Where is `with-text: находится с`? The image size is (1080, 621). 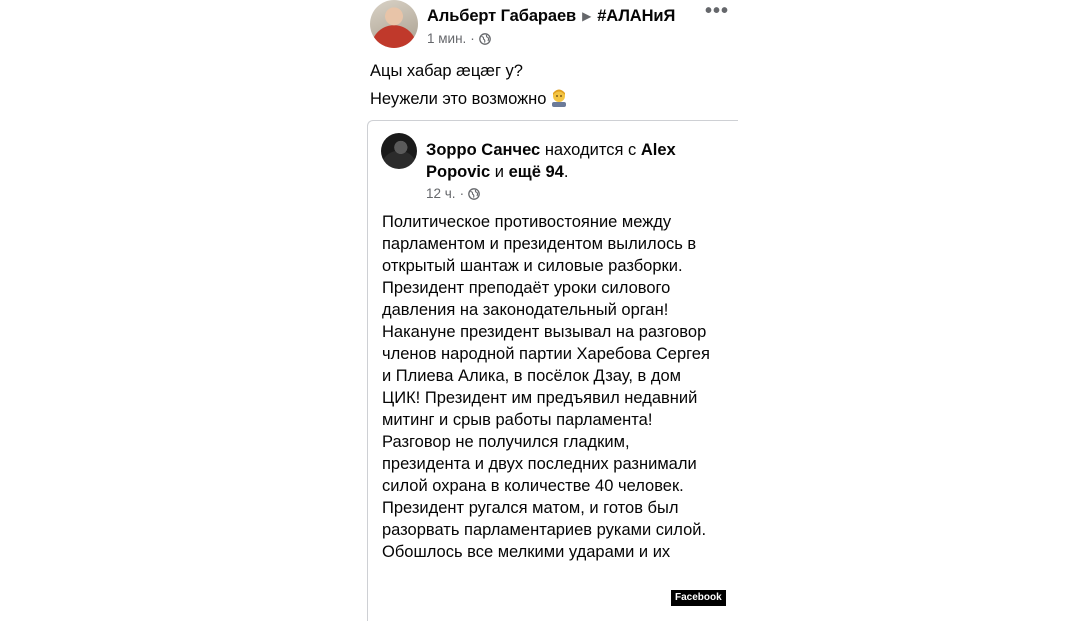
with-text: находится с is located at coordinates (590, 150).